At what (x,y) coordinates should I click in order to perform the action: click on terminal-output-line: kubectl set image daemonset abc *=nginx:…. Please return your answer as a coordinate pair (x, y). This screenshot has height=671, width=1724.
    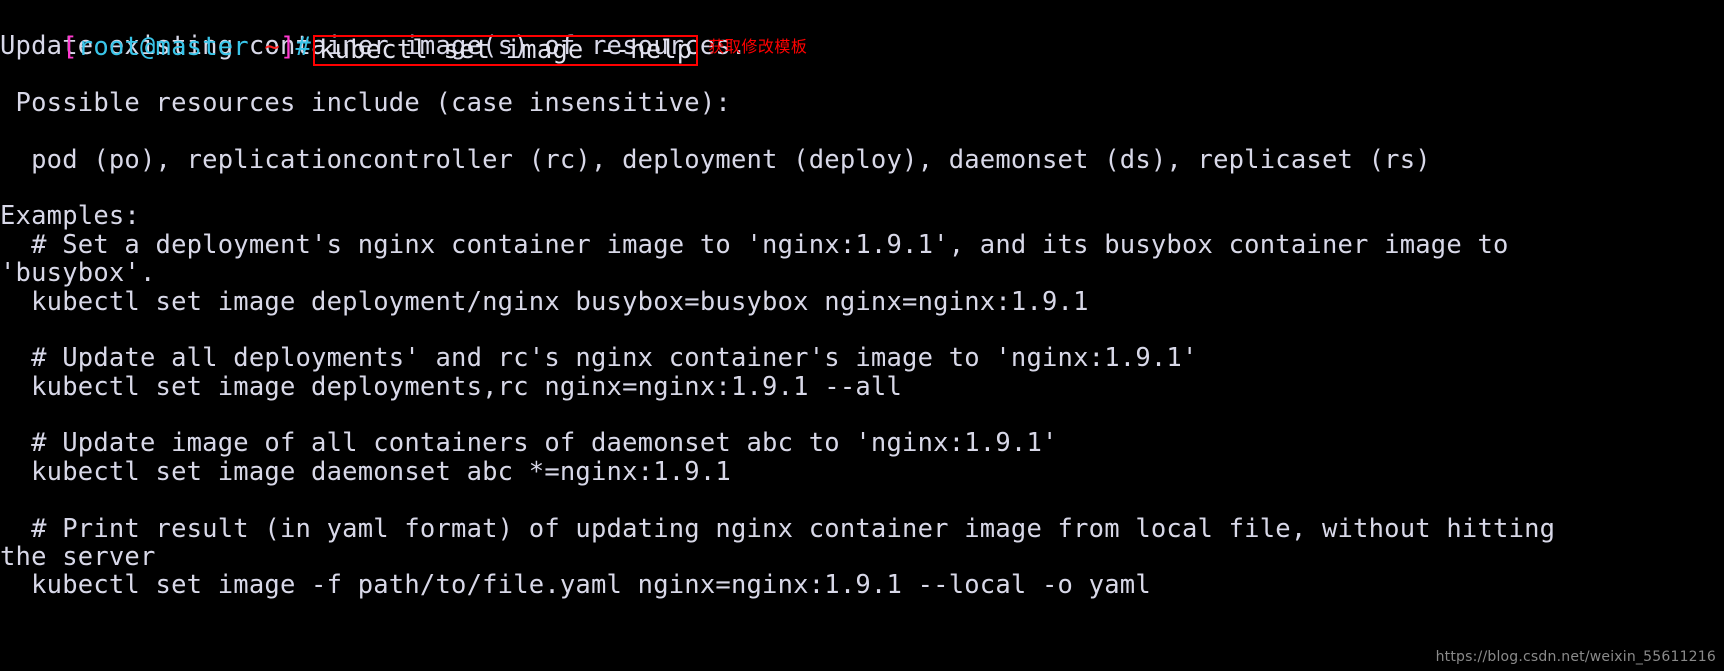
    Looking at the image, I should click on (365, 471).